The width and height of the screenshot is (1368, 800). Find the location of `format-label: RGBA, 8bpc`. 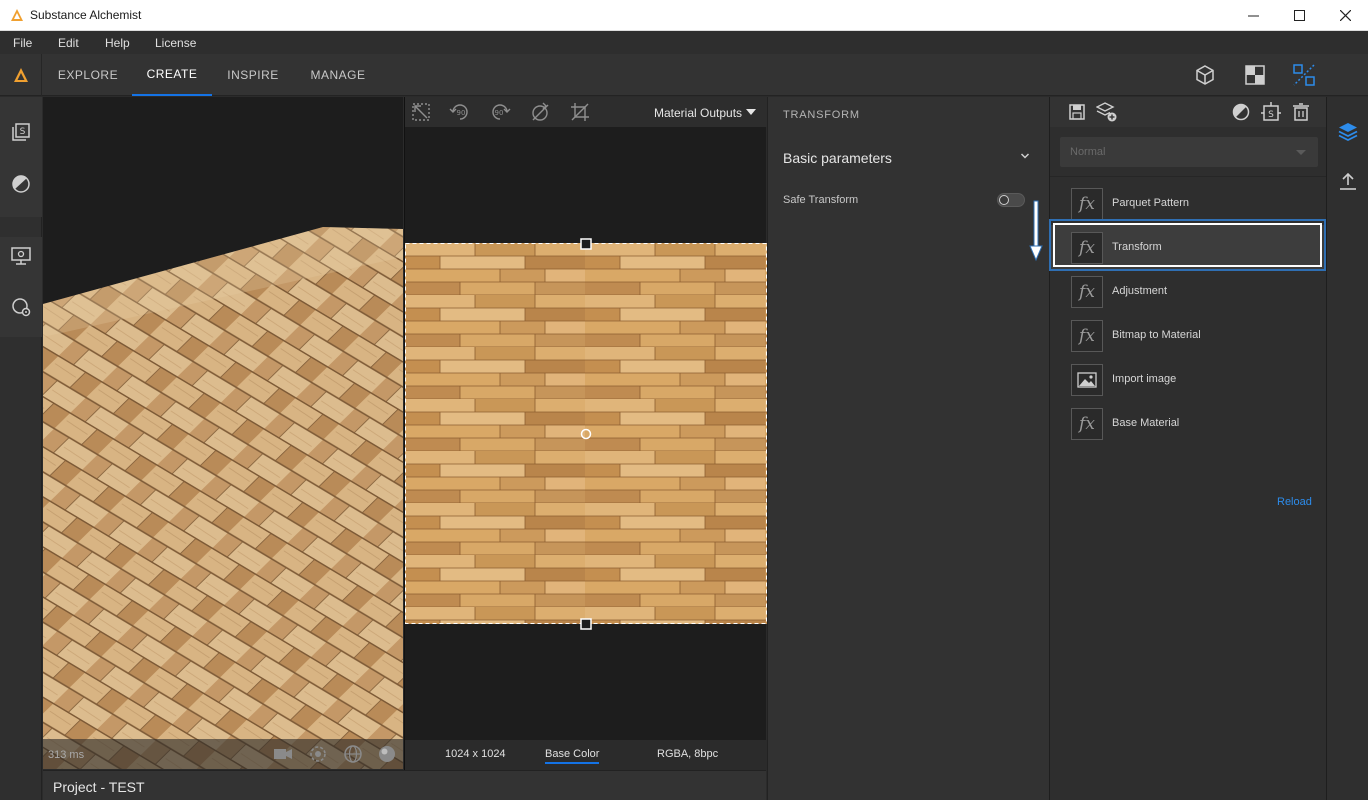

format-label: RGBA, 8bpc is located at coordinates (688, 754).